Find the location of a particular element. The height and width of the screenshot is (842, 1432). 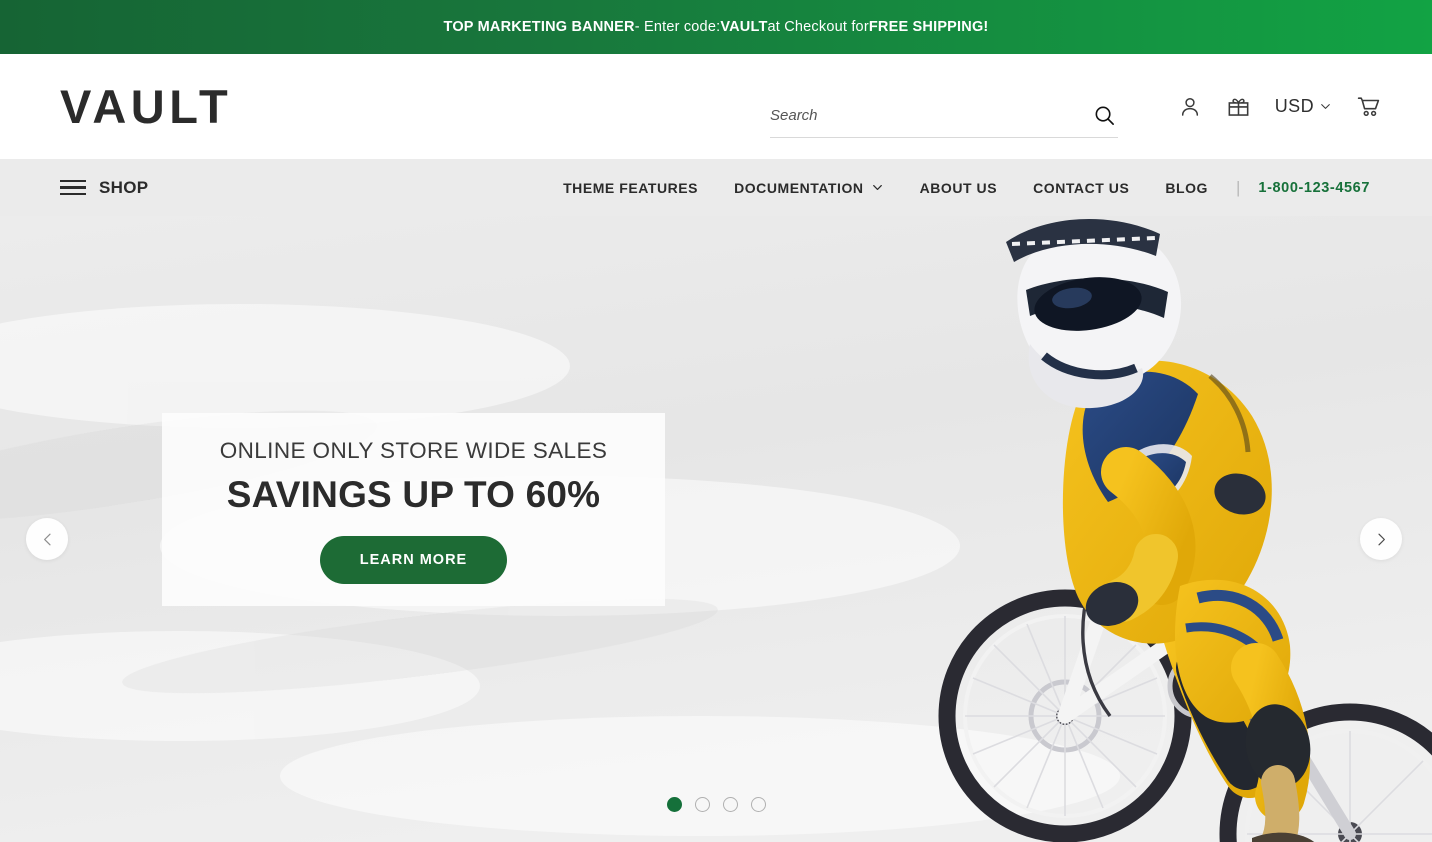

currency-selector: USD is located at coordinates (1303, 106).